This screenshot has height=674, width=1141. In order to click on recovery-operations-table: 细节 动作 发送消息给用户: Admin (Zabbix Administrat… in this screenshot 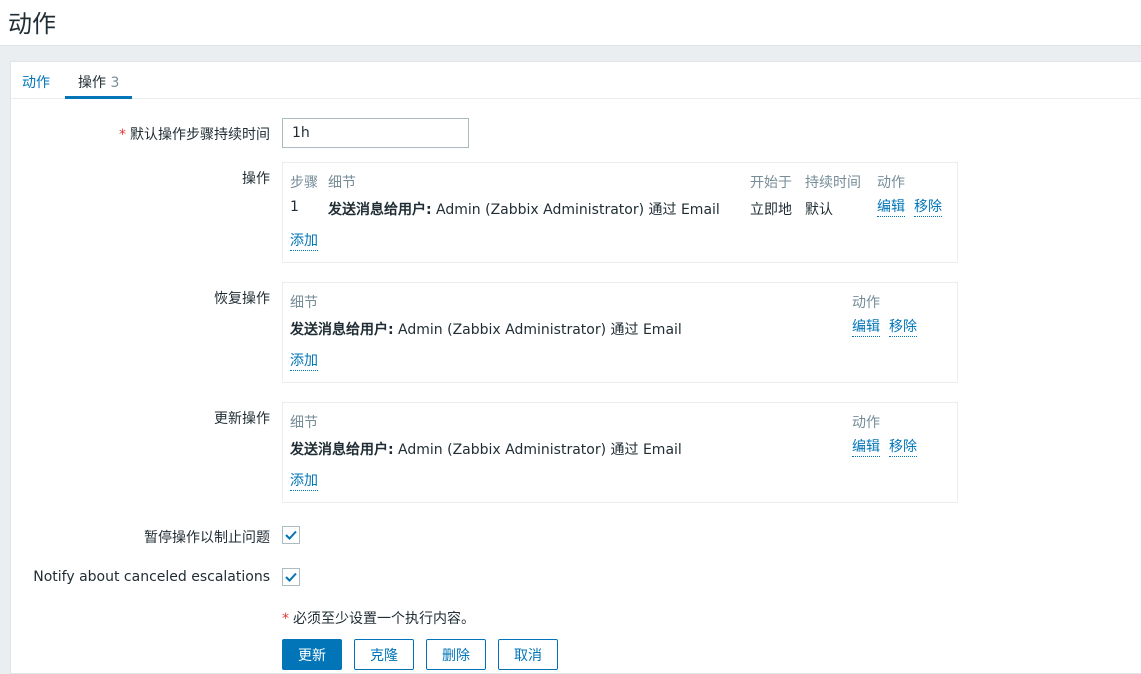, I will do `click(620, 332)`.